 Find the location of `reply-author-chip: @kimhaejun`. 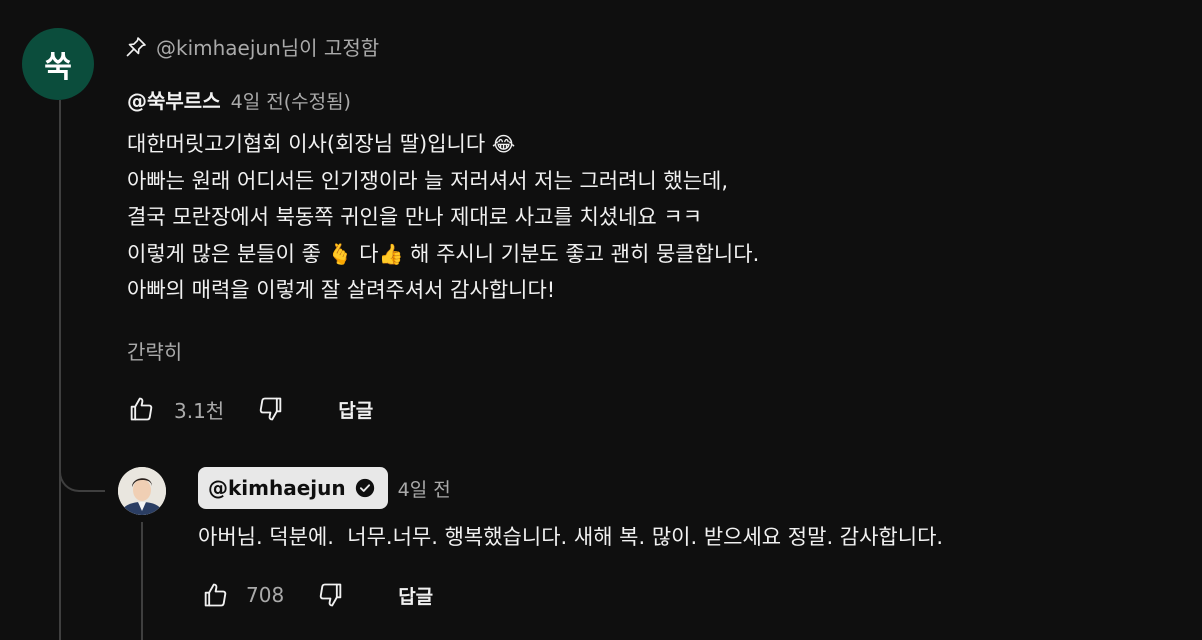

reply-author-chip: @kimhaejun is located at coordinates (293, 488).